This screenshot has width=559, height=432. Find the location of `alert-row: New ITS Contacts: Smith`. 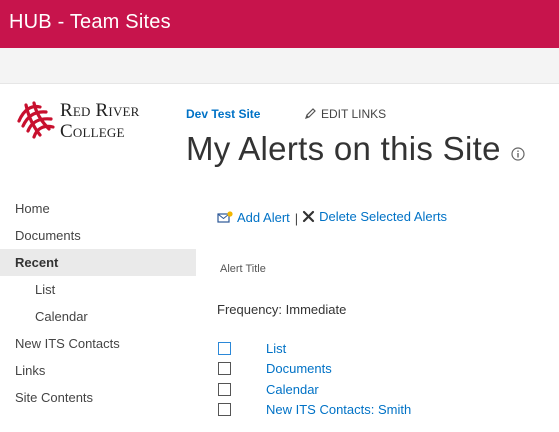

alert-row: New ITS Contacts: Smith is located at coordinates (314, 410).